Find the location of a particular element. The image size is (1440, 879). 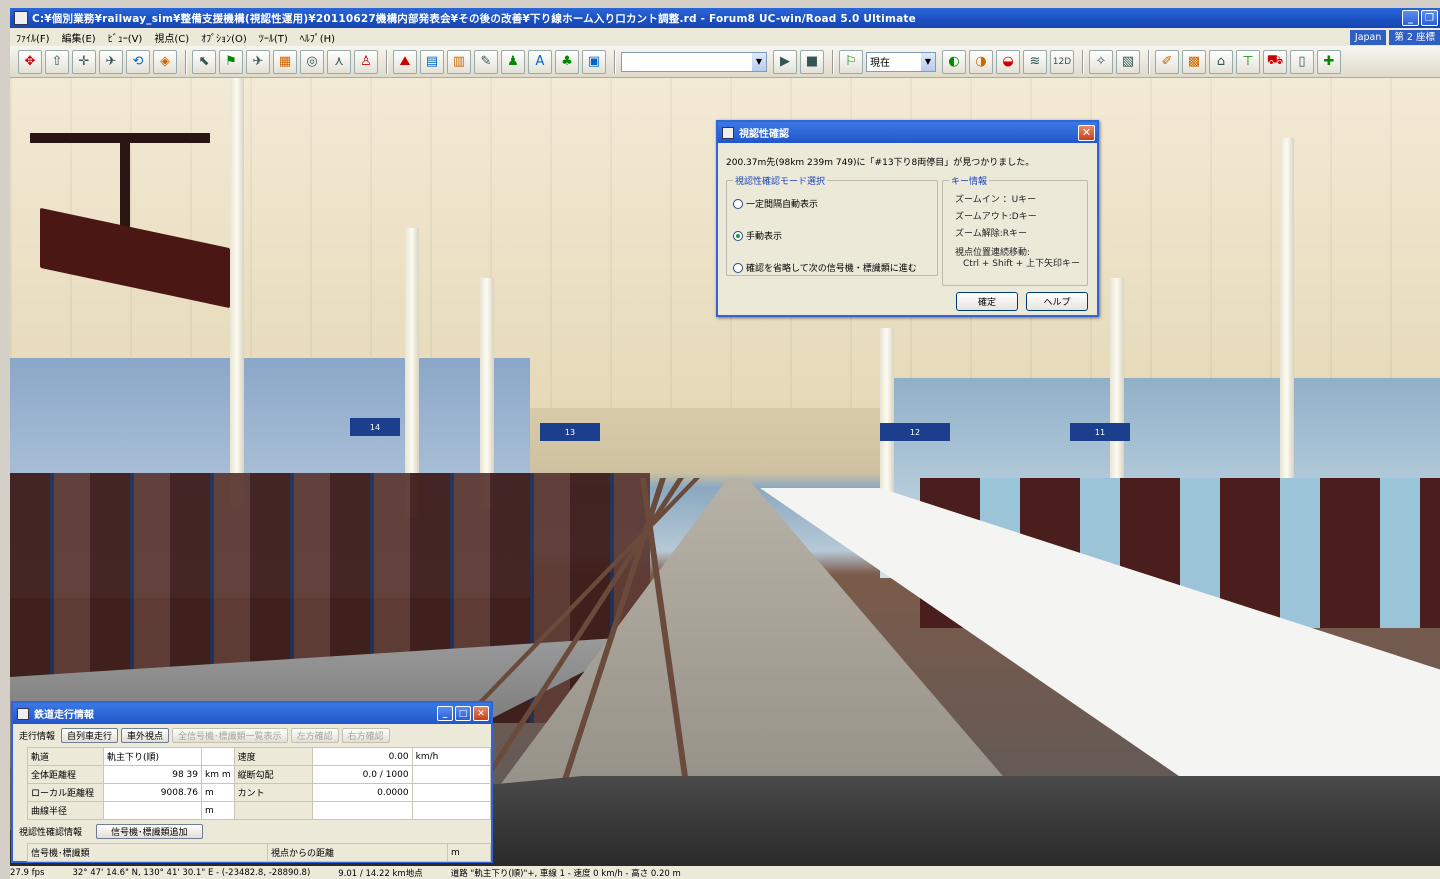

road-icon: ⛰ is located at coordinates (405, 61).